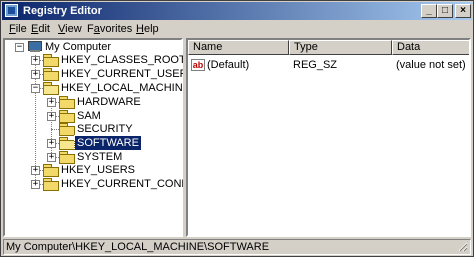 Image resolution: width=474 pixels, height=257 pixels. I want to click on tree-node-label: HARDWARE, so click(109, 102).